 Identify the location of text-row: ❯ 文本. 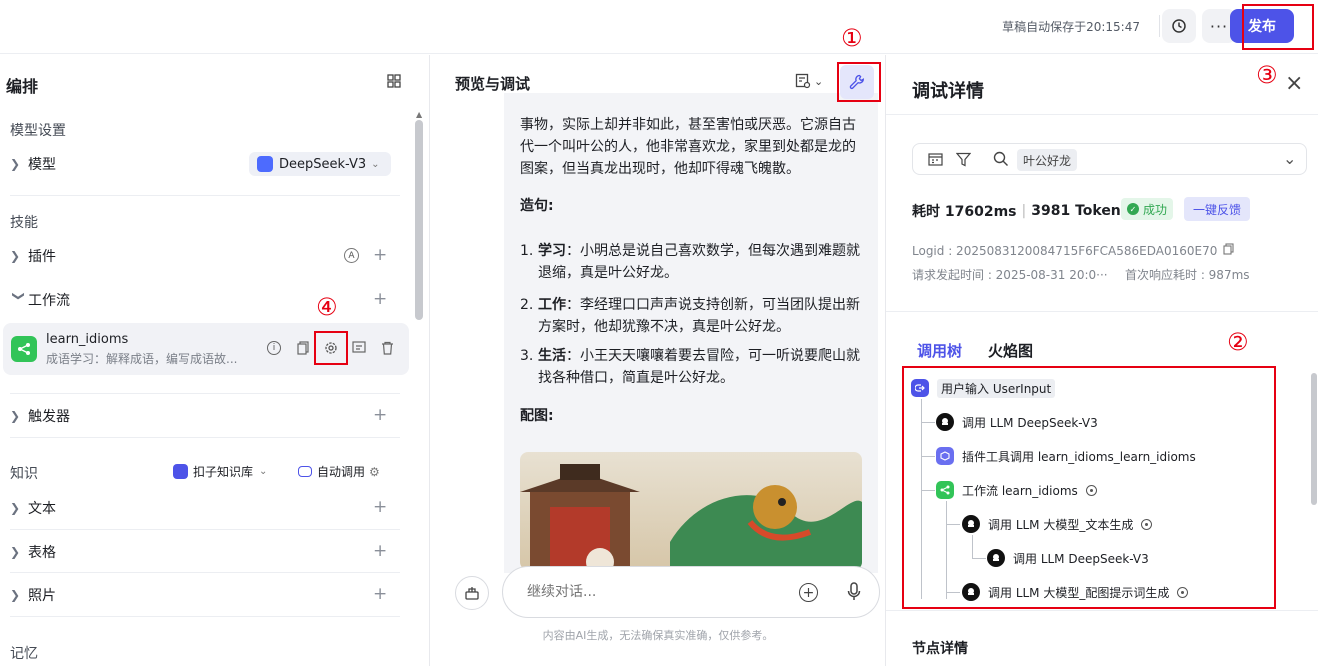
(205, 508).